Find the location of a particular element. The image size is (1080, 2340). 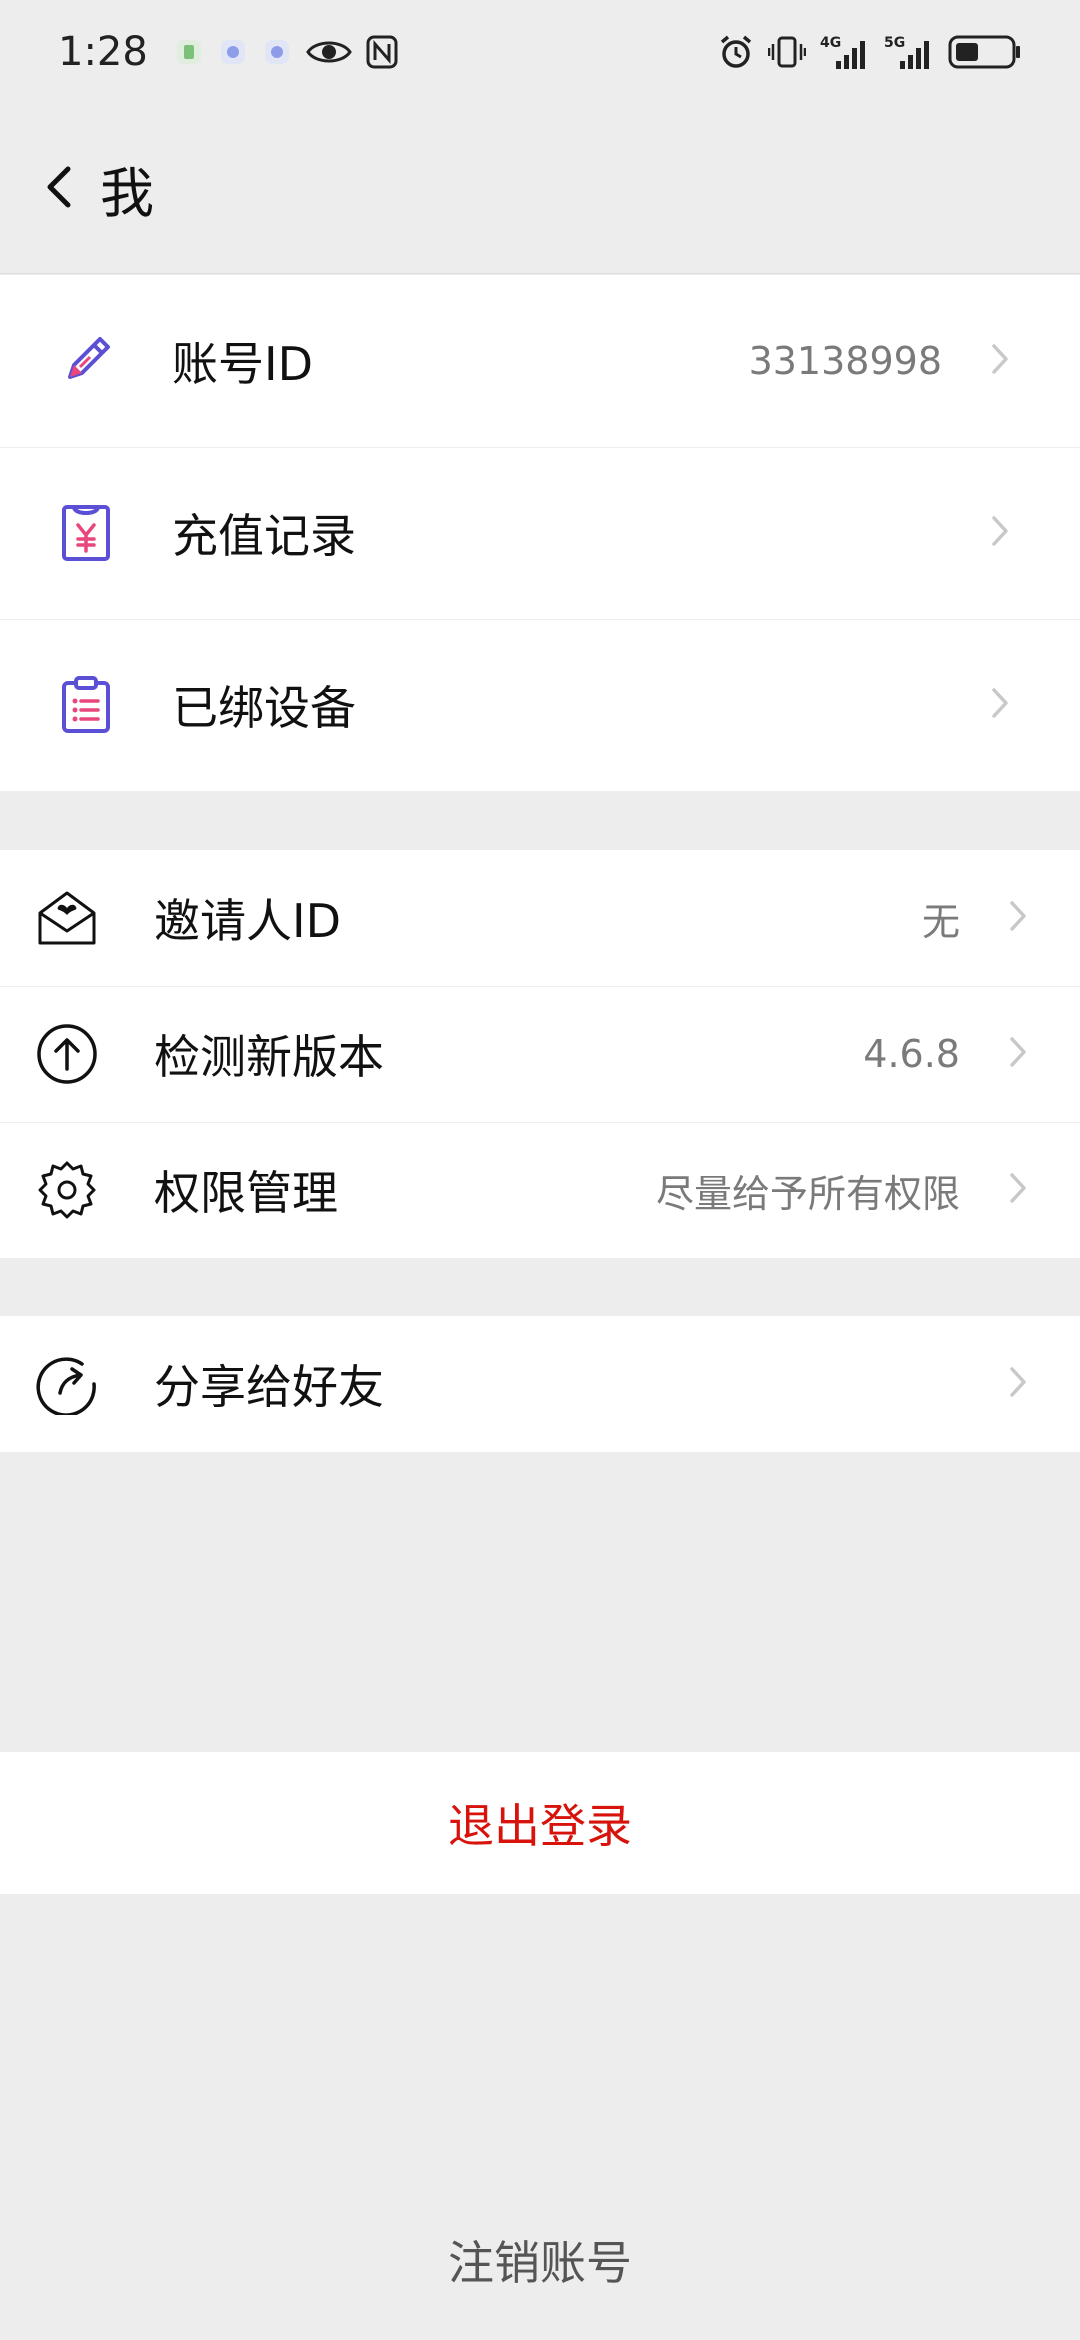

vibrate-icon is located at coordinates (787, 52).